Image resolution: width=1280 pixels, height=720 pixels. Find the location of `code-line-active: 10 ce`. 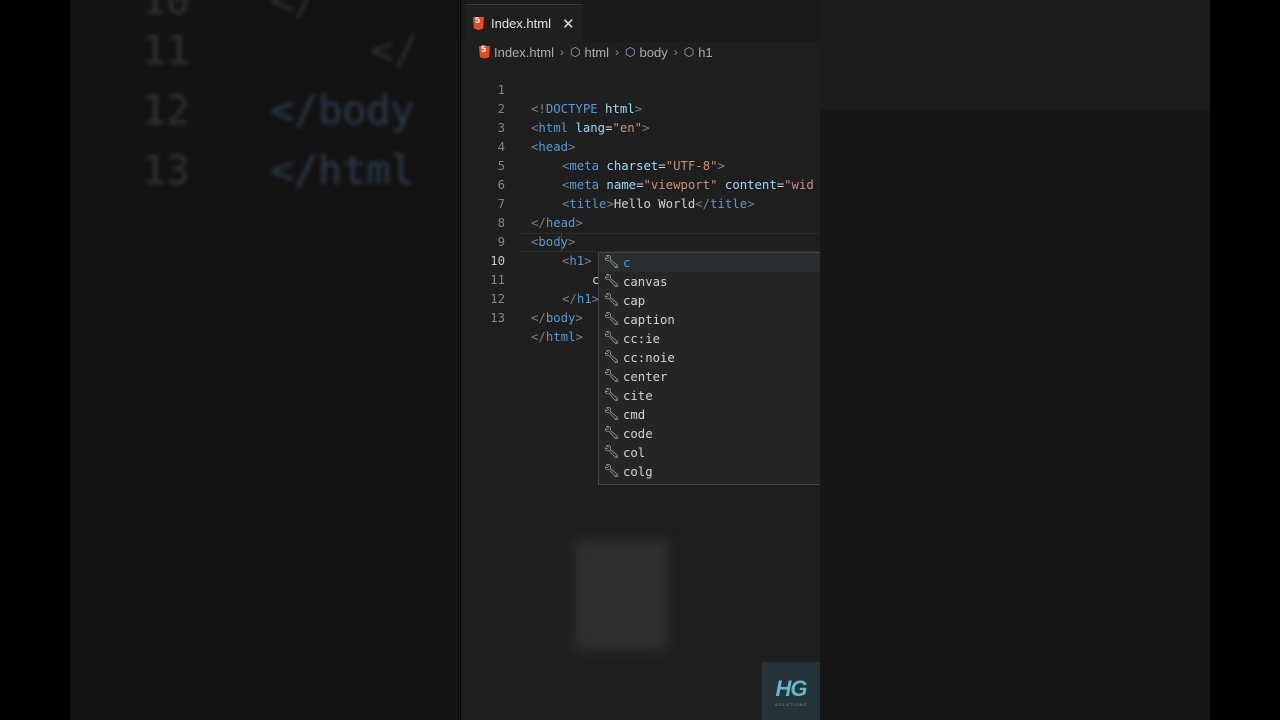

code-line-active: 10 ce is located at coordinates (640, 260).